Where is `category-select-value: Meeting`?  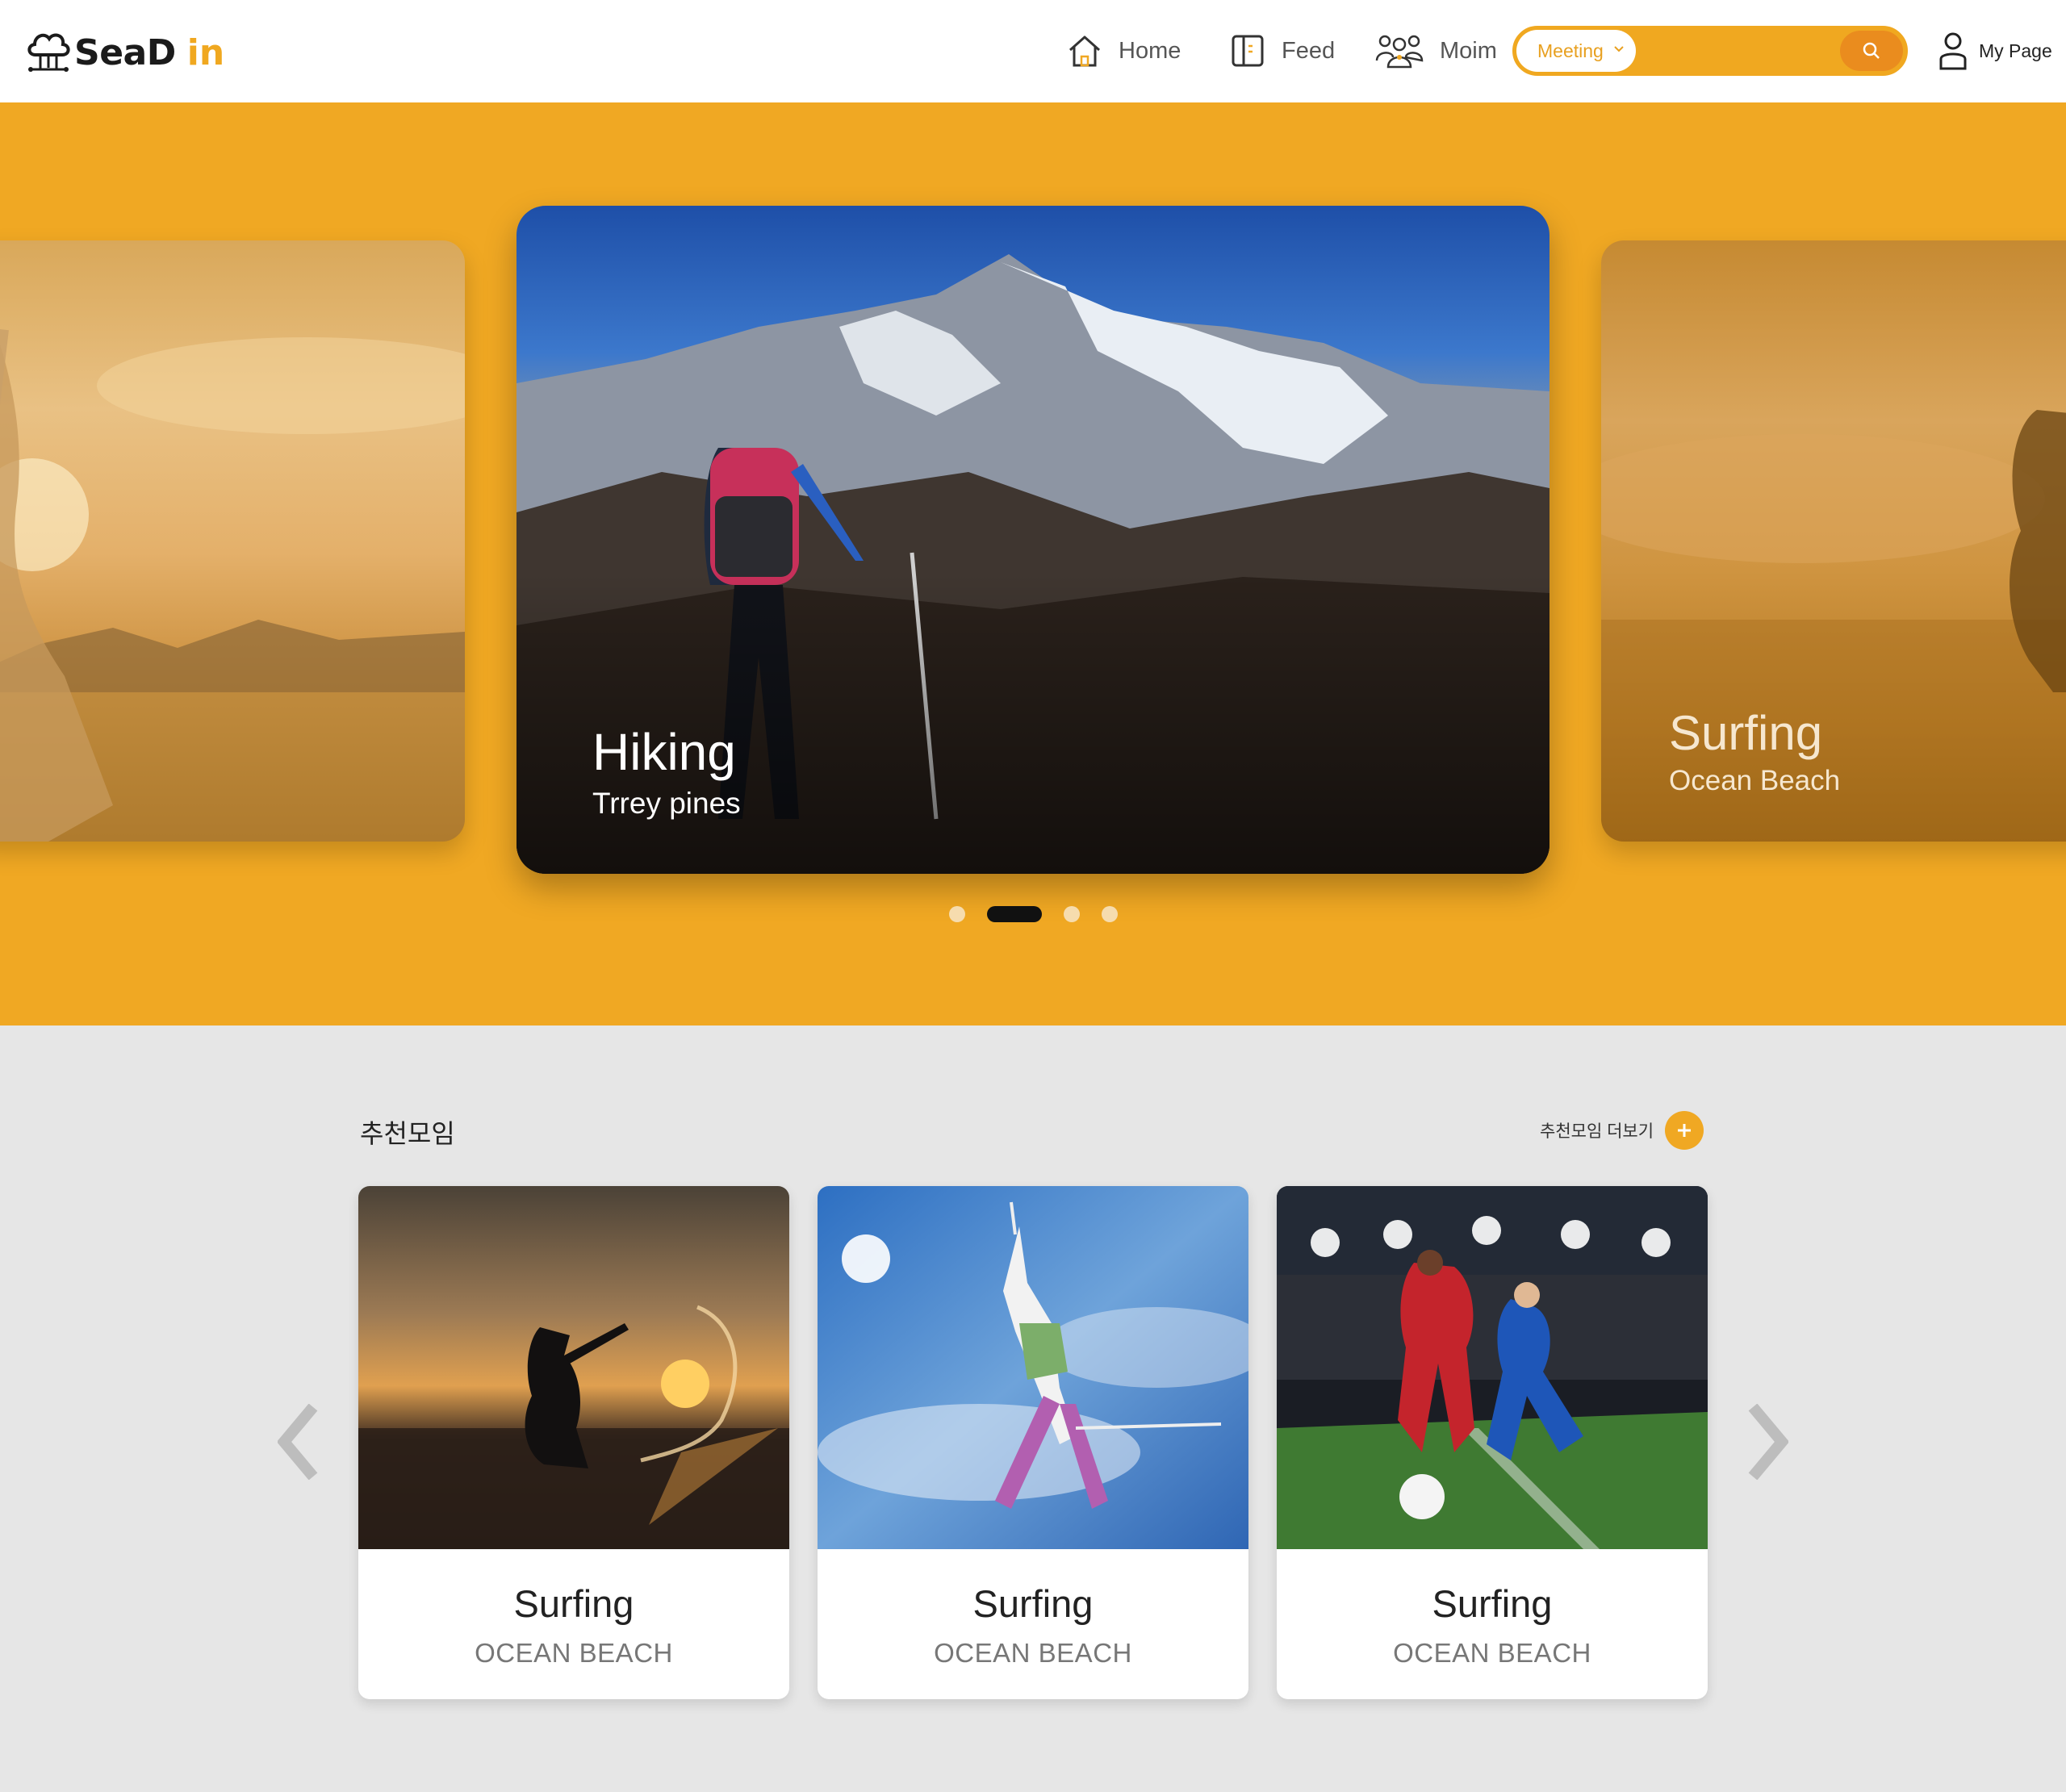
category-select-value: Meeting is located at coordinates (1570, 50).